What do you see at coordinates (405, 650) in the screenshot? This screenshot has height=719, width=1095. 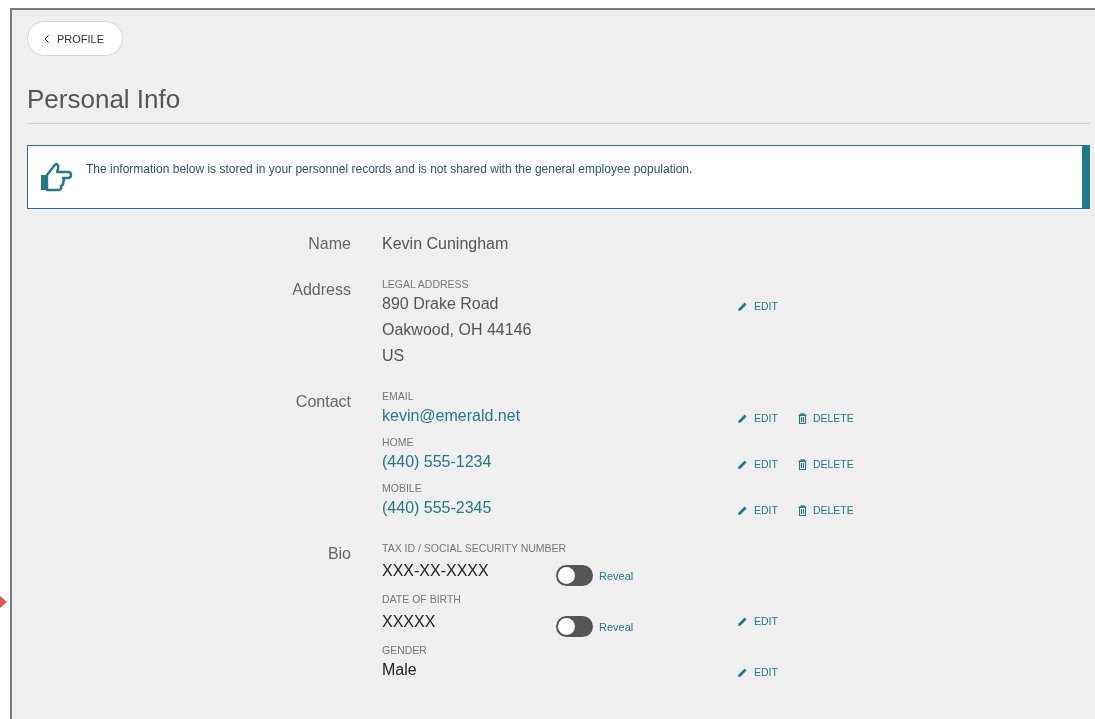 I see `field-caption: GENDER` at bounding box center [405, 650].